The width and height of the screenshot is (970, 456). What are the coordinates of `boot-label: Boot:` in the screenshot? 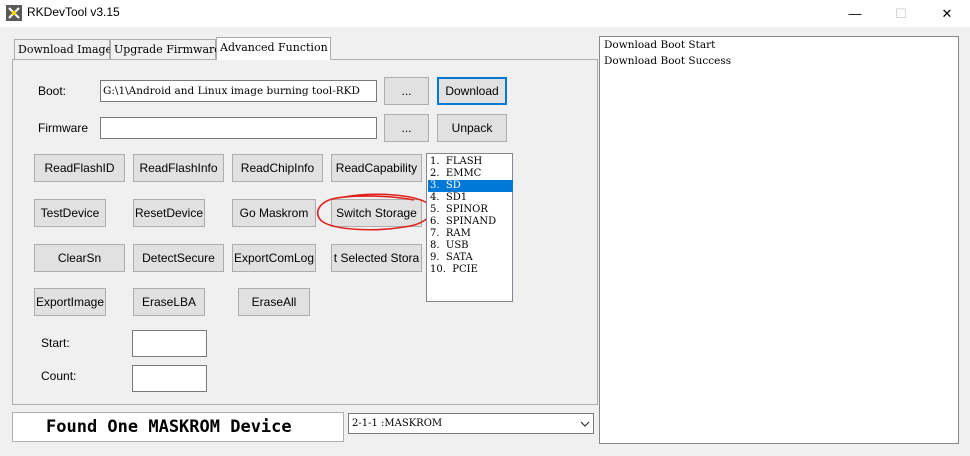 It's located at (52, 91).